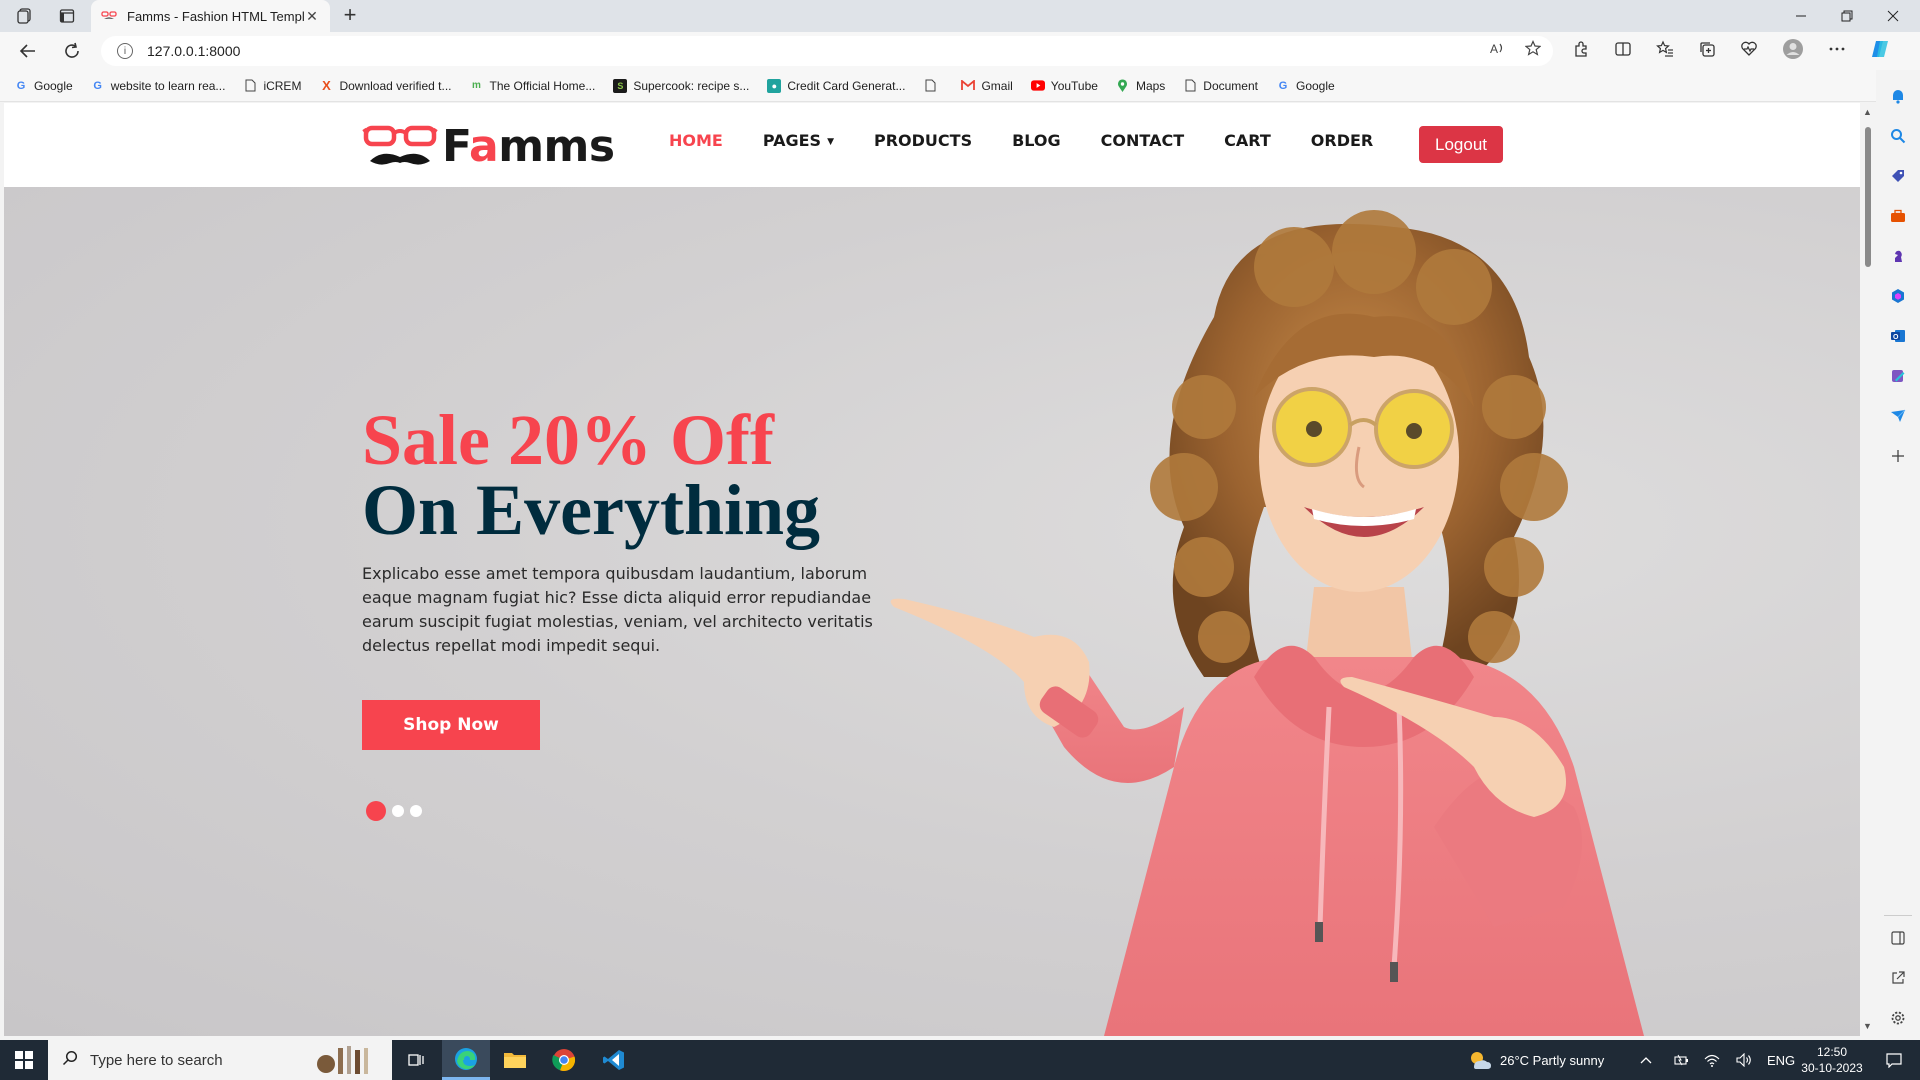  Describe the element at coordinates (1898, 376) in the screenshot. I see `designer-icon` at that location.